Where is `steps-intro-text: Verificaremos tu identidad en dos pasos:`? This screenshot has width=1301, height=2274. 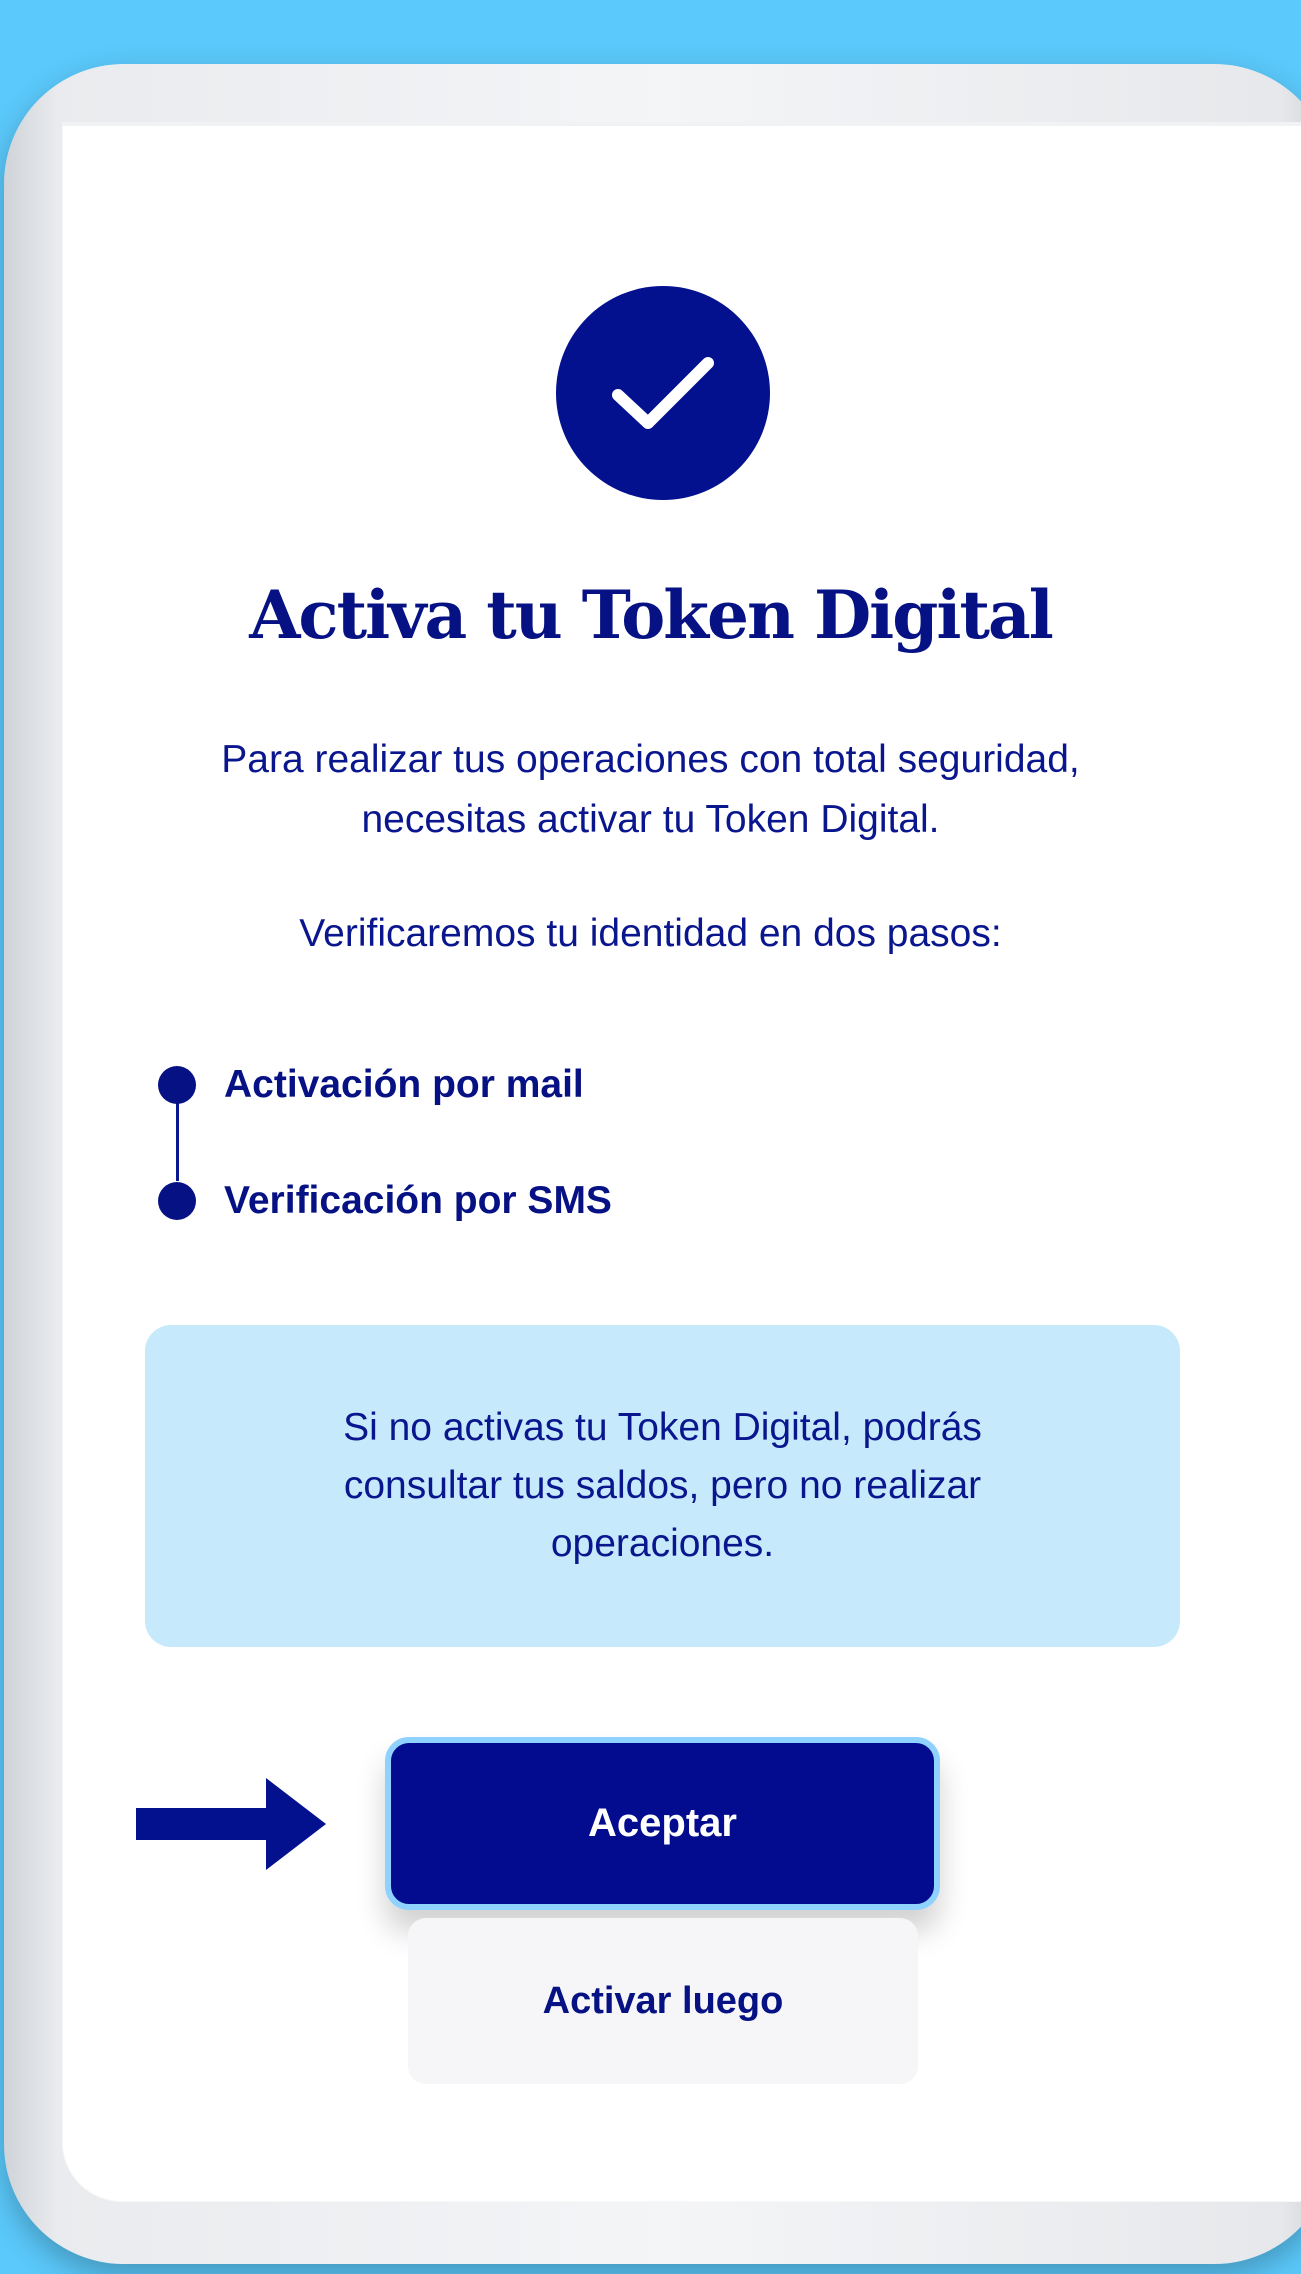
steps-intro-text: Verificaremos tu identidad en dos pasos: is located at coordinates (650, 933).